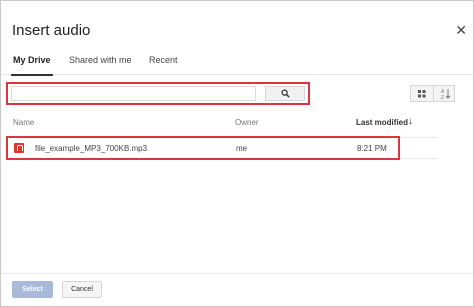 Image resolution: width=474 pixels, height=307 pixels. Describe the element at coordinates (19, 148) in the screenshot. I see `audio-file-icon` at that location.